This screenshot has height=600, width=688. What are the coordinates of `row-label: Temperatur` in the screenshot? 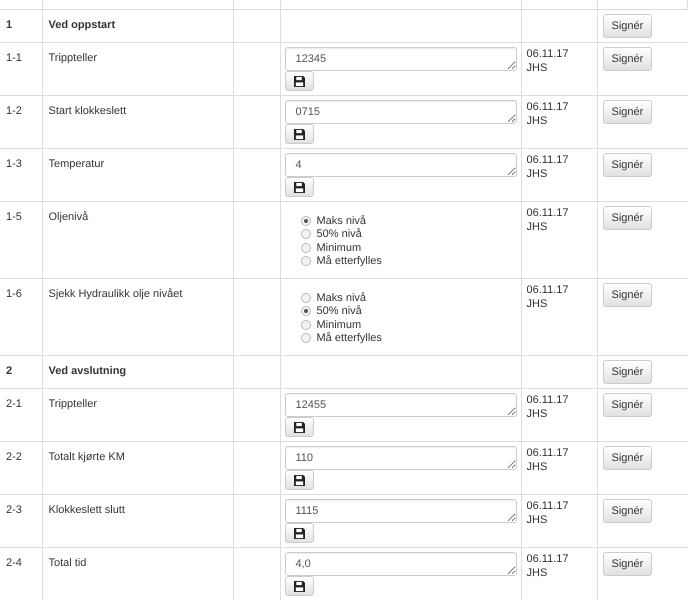 It's located at (76, 164).